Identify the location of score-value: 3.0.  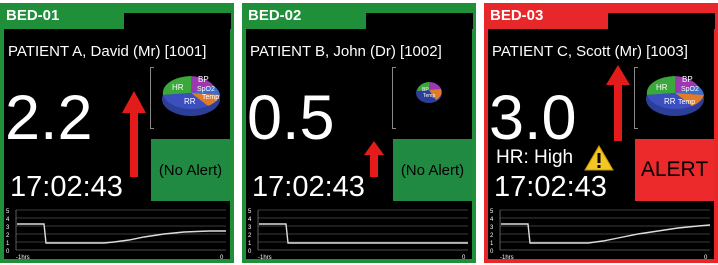
(533, 118).